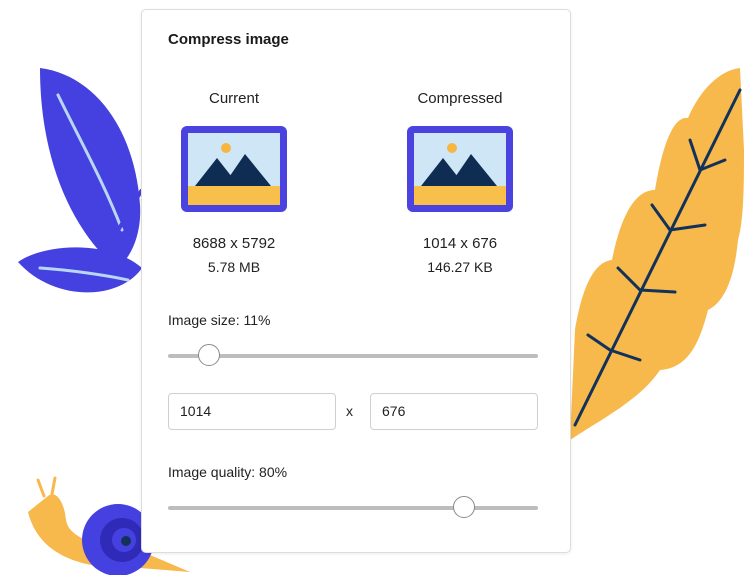 The width and height of the screenshot is (744, 575). I want to click on current-label: Current, so click(234, 98).